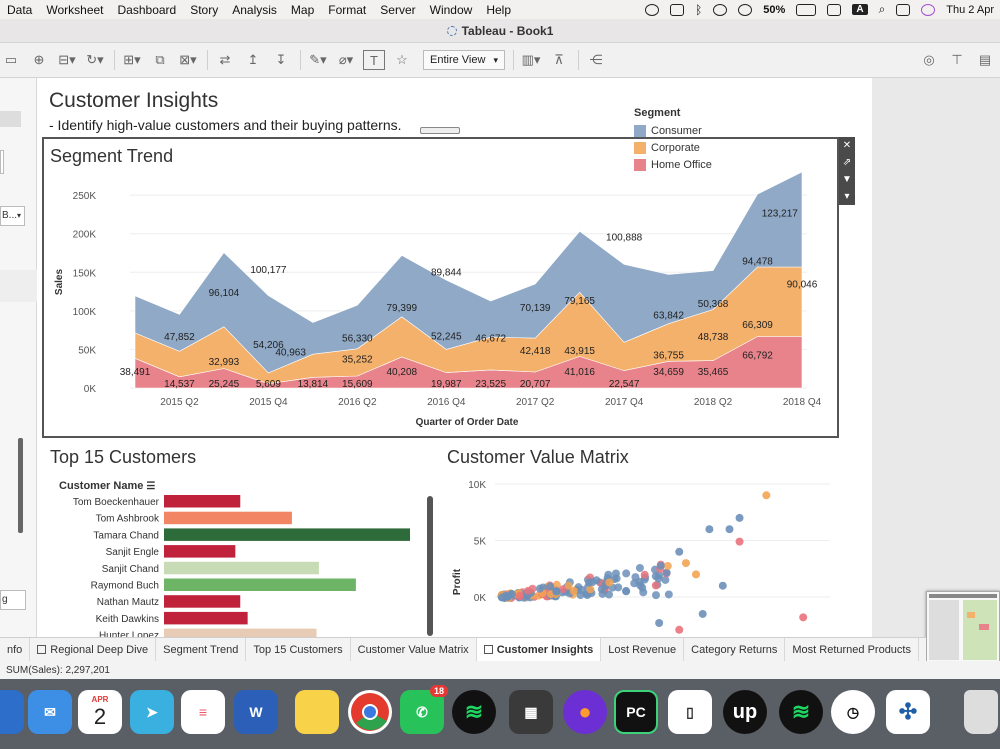  I want to click on menu-format: Format, so click(347, 10).